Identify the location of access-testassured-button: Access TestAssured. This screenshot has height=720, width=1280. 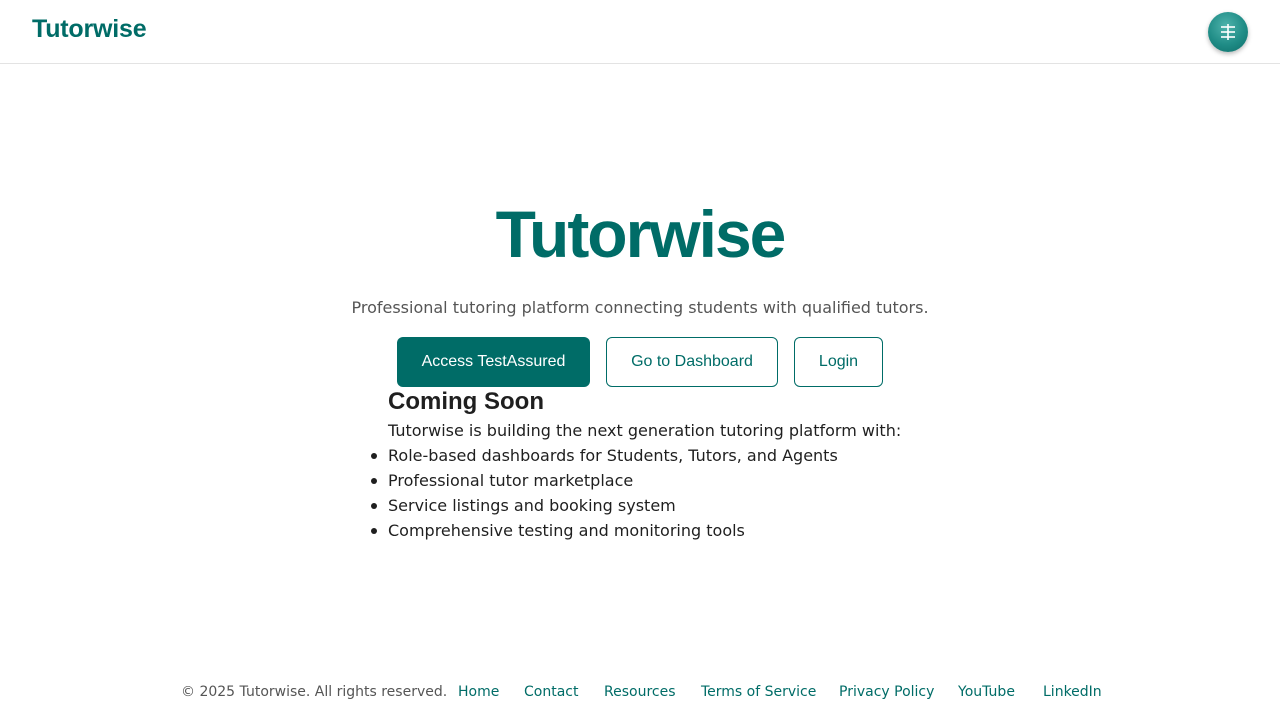
(493, 362).